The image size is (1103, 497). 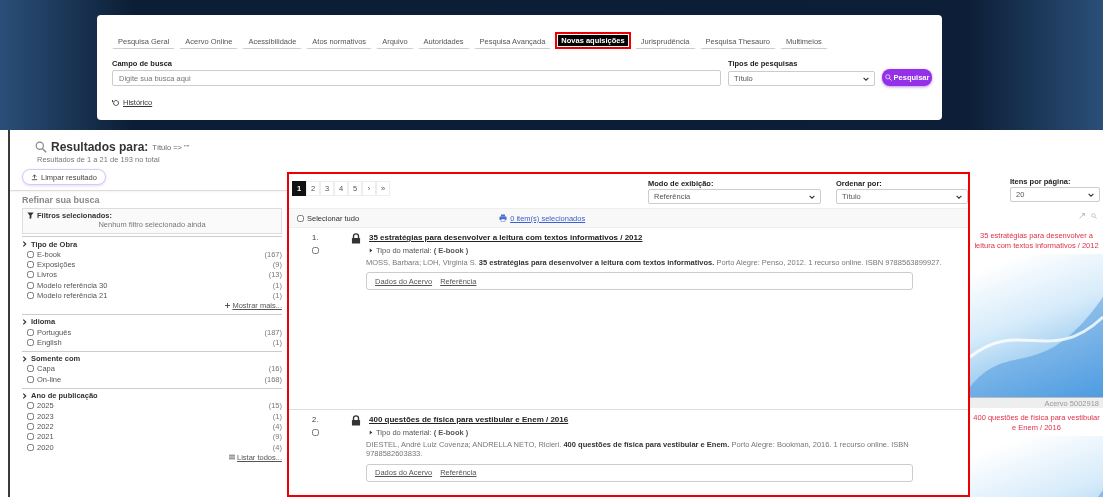 I want to click on list-icon, so click(x=231, y=457).